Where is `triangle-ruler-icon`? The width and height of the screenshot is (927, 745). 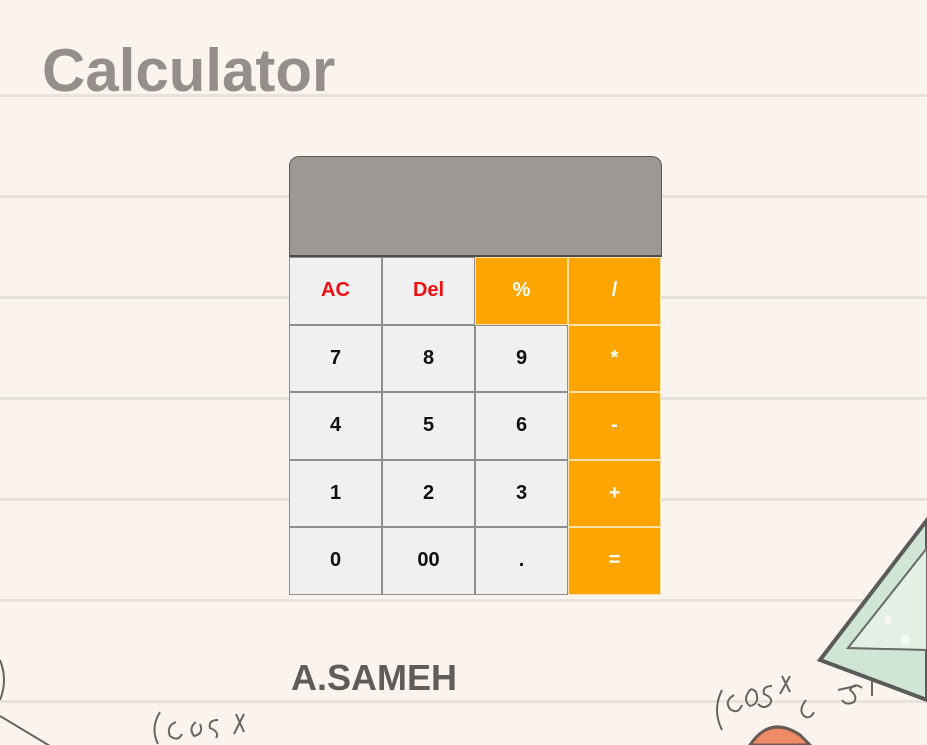
triangle-ruler-icon is located at coordinates (871, 609).